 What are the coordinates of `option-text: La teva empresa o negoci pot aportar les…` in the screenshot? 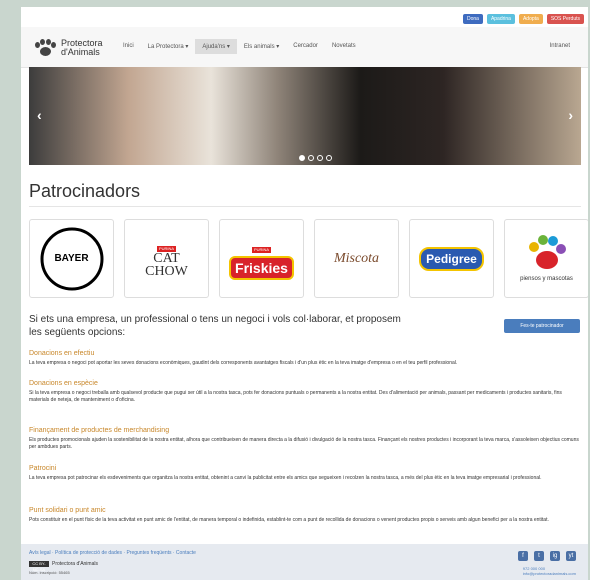 It's located at (243, 363).